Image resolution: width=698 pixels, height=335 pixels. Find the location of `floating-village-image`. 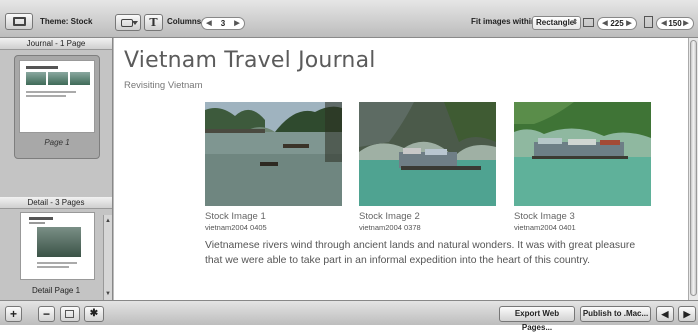

floating-village-image is located at coordinates (582, 154).